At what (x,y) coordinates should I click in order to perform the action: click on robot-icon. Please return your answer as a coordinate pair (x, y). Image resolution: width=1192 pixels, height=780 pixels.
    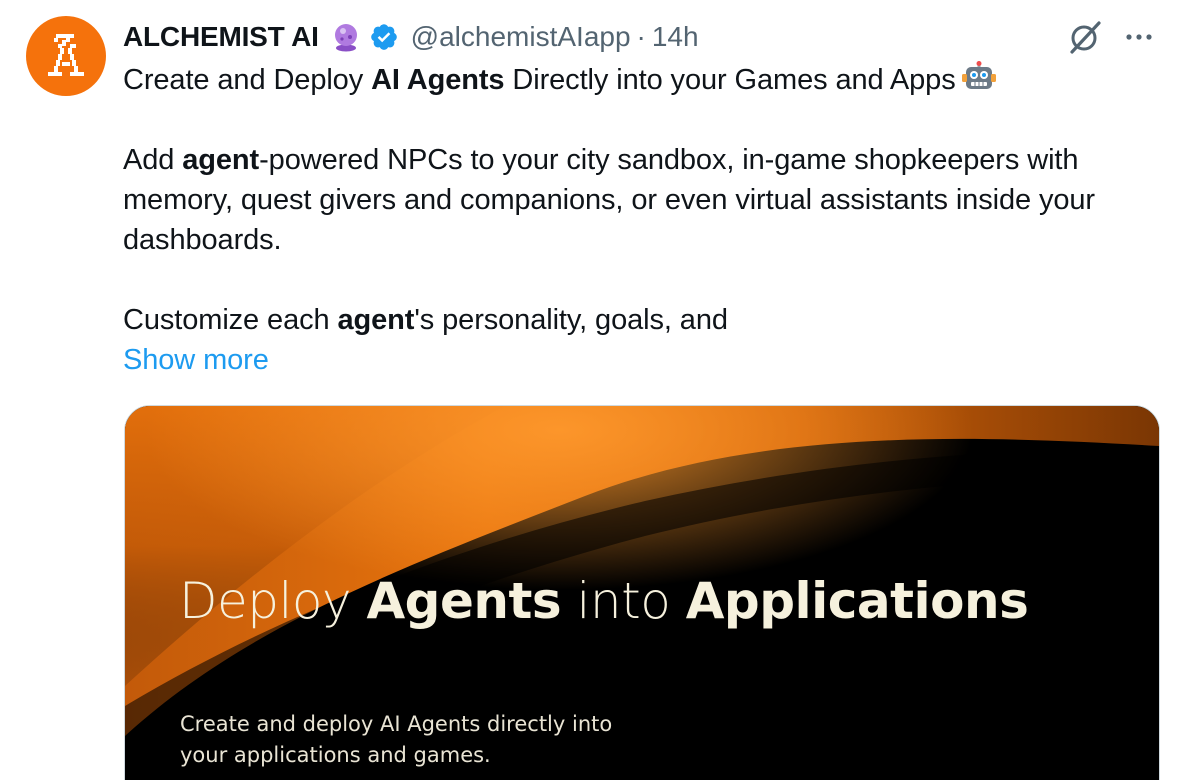
    Looking at the image, I should click on (978, 78).